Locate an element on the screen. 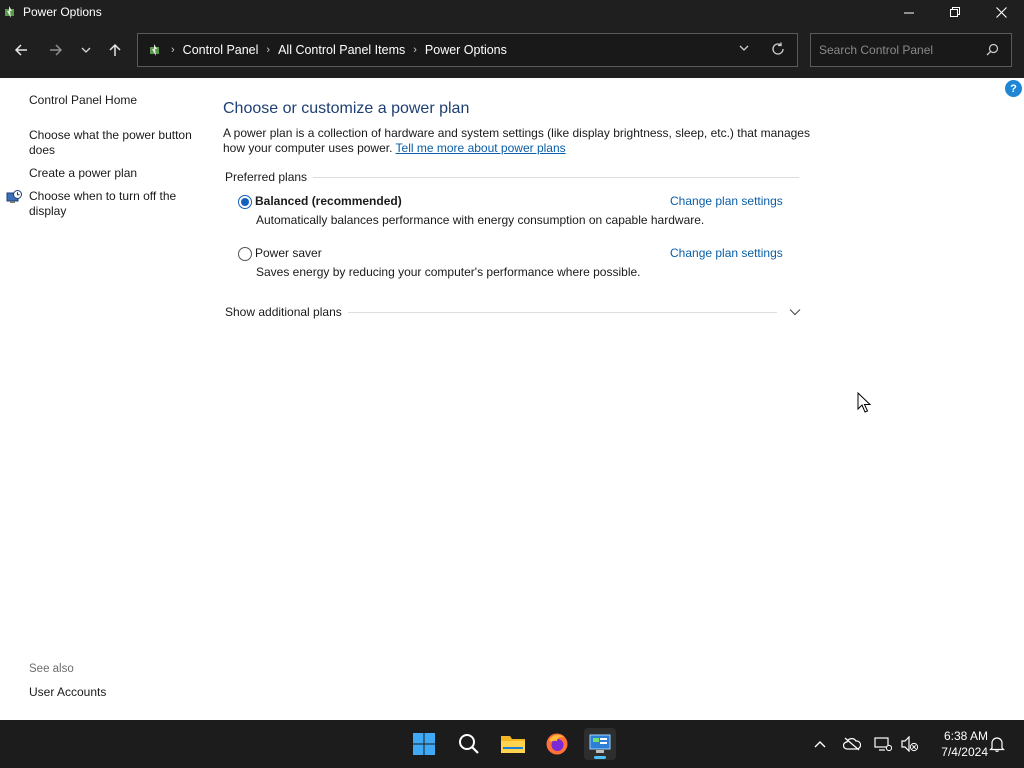 This screenshot has width=1024, height=768. turn-off-display-link: Choose when to turn off the display is located at coordinates (113, 204).